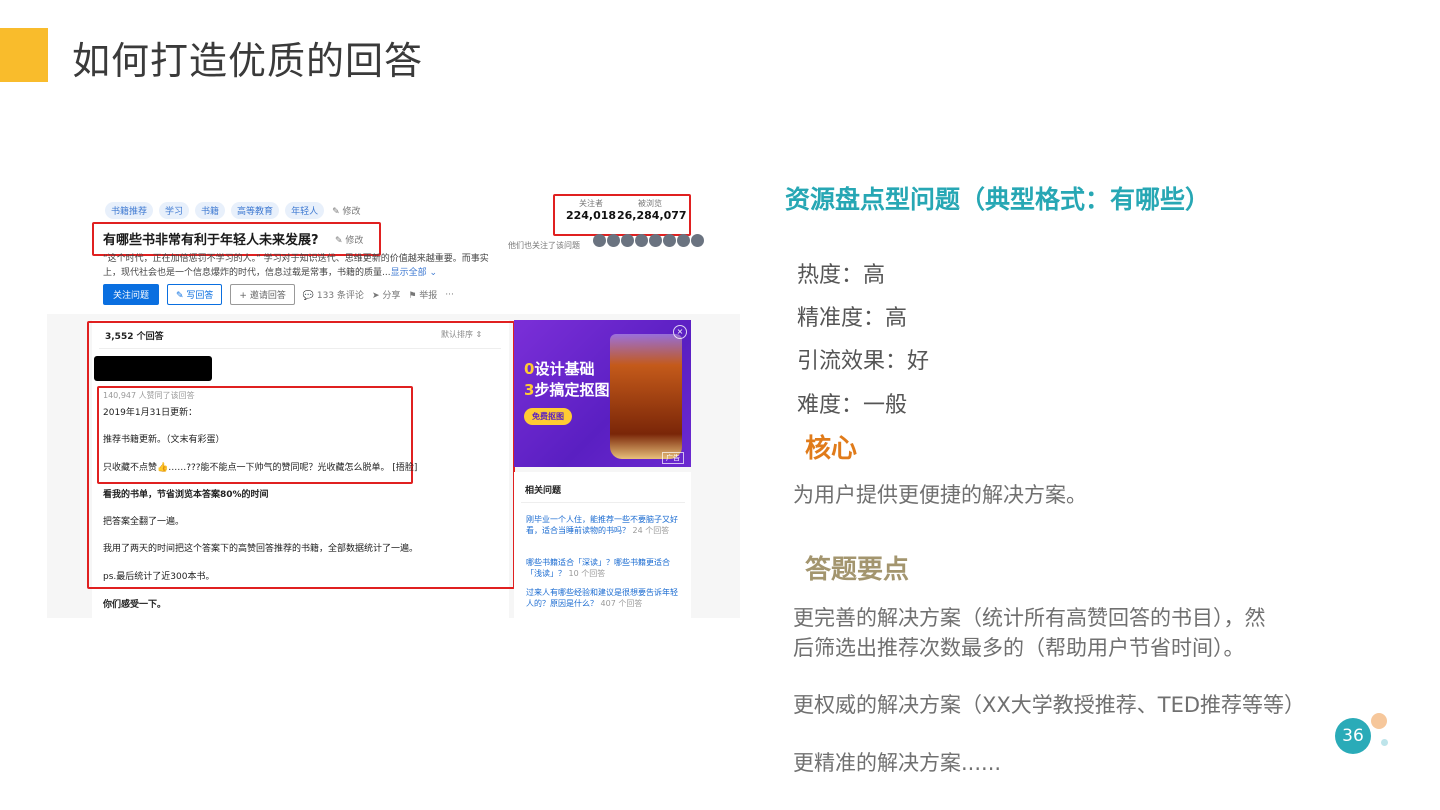 This screenshot has width=1440, height=810. I want to click on ad-highlight: 3, so click(529, 390).